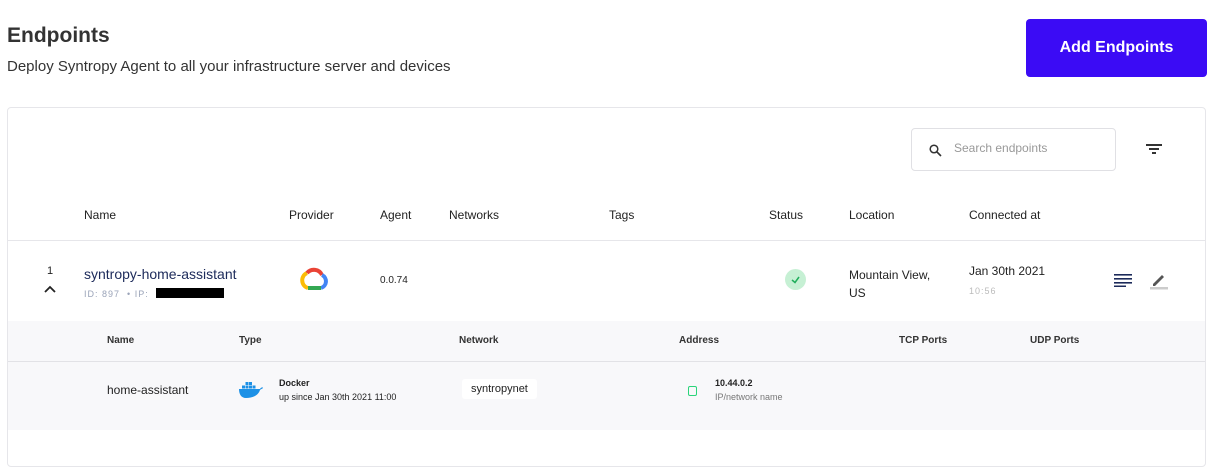  What do you see at coordinates (250, 340) in the screenshot?
I see `svc-col-type: Type` at bounding box center [250, 340].